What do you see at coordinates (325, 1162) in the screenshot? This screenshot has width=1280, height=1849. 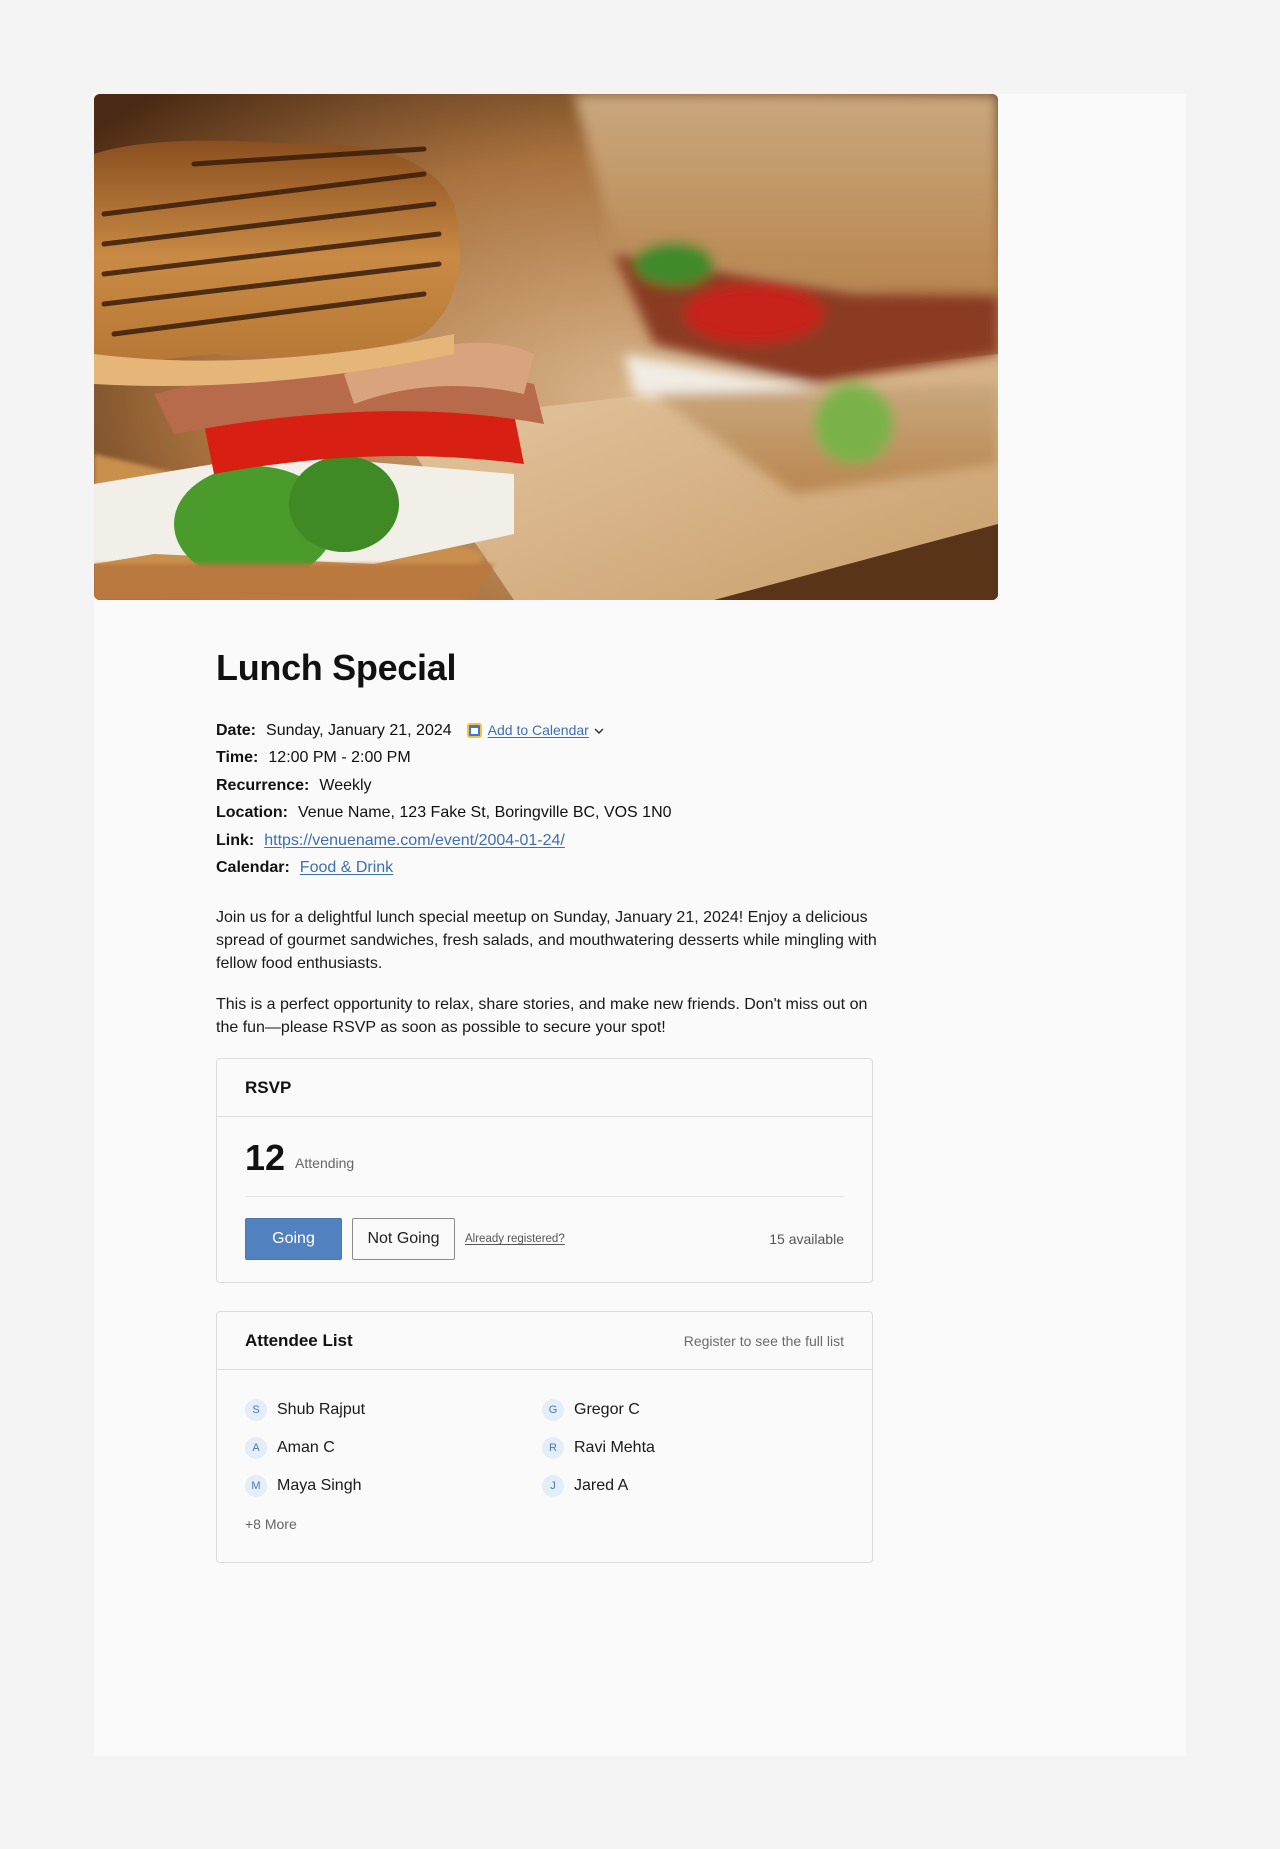 I see `attending-label: Attending` at bounding box center [325, 1162].